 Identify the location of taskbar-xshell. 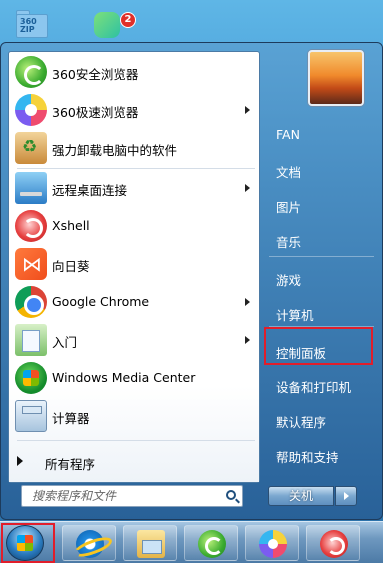
(333, 543).